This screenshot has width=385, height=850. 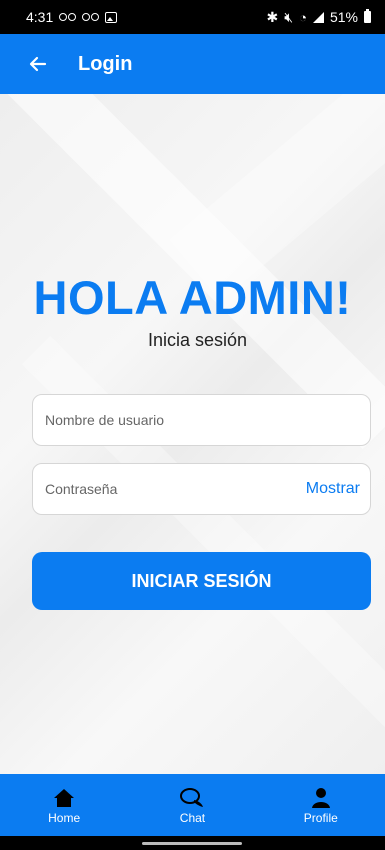 I want to click on status-time: 4:31, so click(x=40, y=17).